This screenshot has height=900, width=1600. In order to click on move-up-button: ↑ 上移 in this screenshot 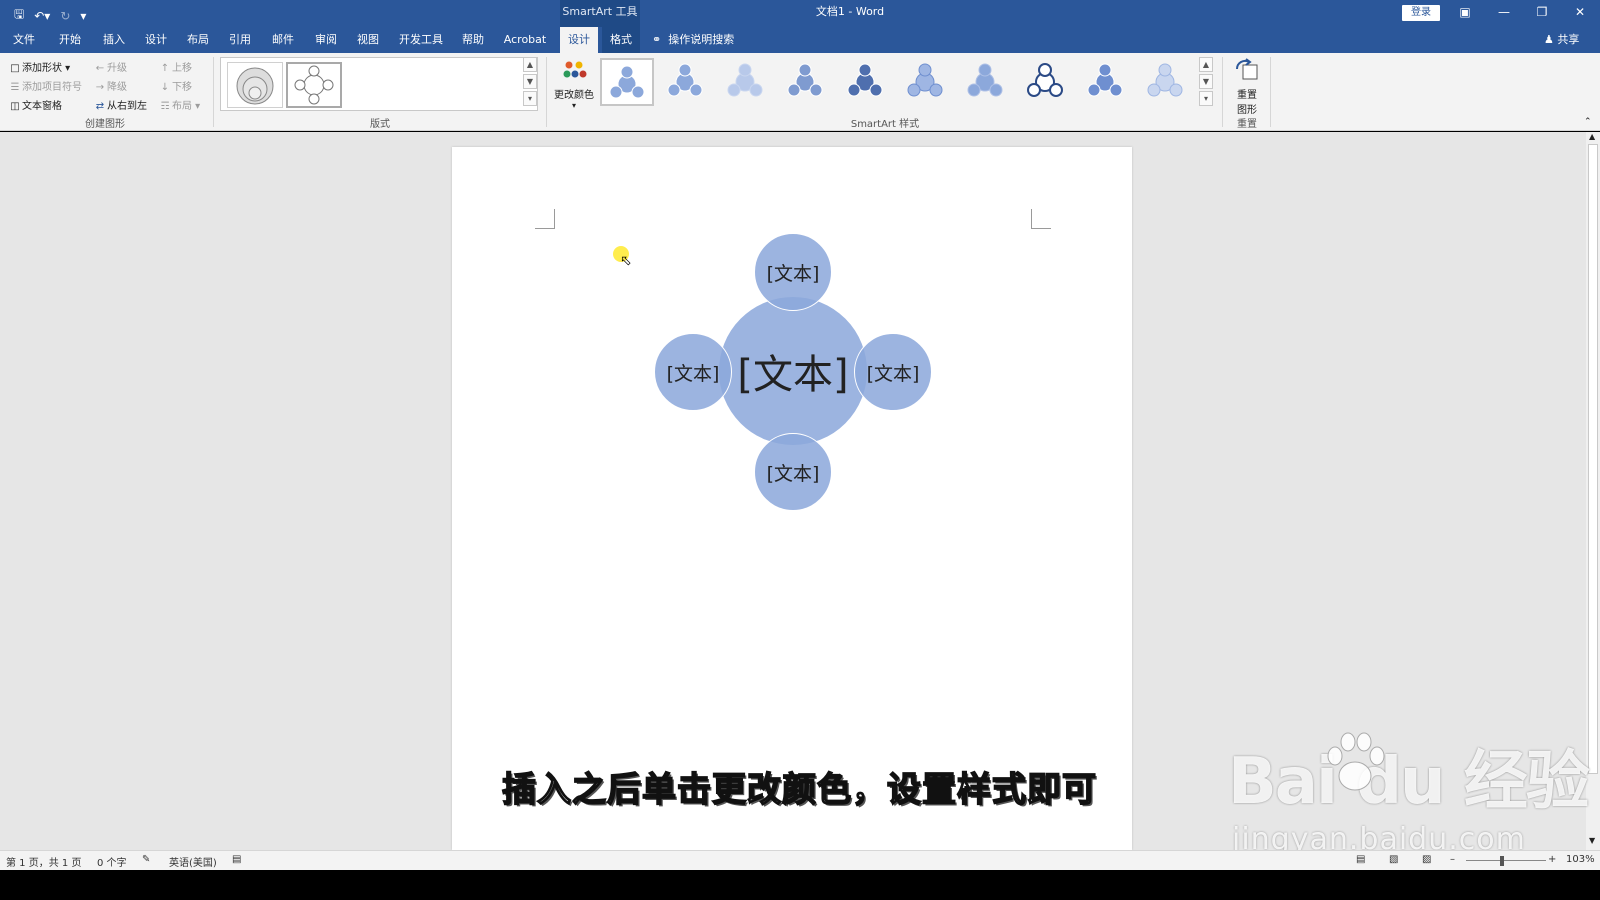, I will do `click(176, 66)`.